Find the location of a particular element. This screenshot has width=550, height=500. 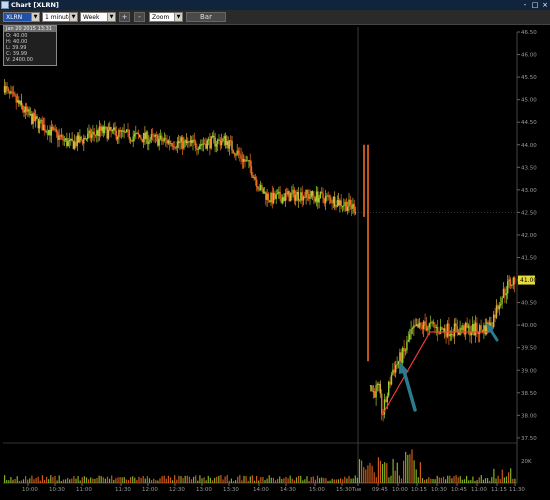

time-tick-label: 10:30 is located at coordinates (57, 490).